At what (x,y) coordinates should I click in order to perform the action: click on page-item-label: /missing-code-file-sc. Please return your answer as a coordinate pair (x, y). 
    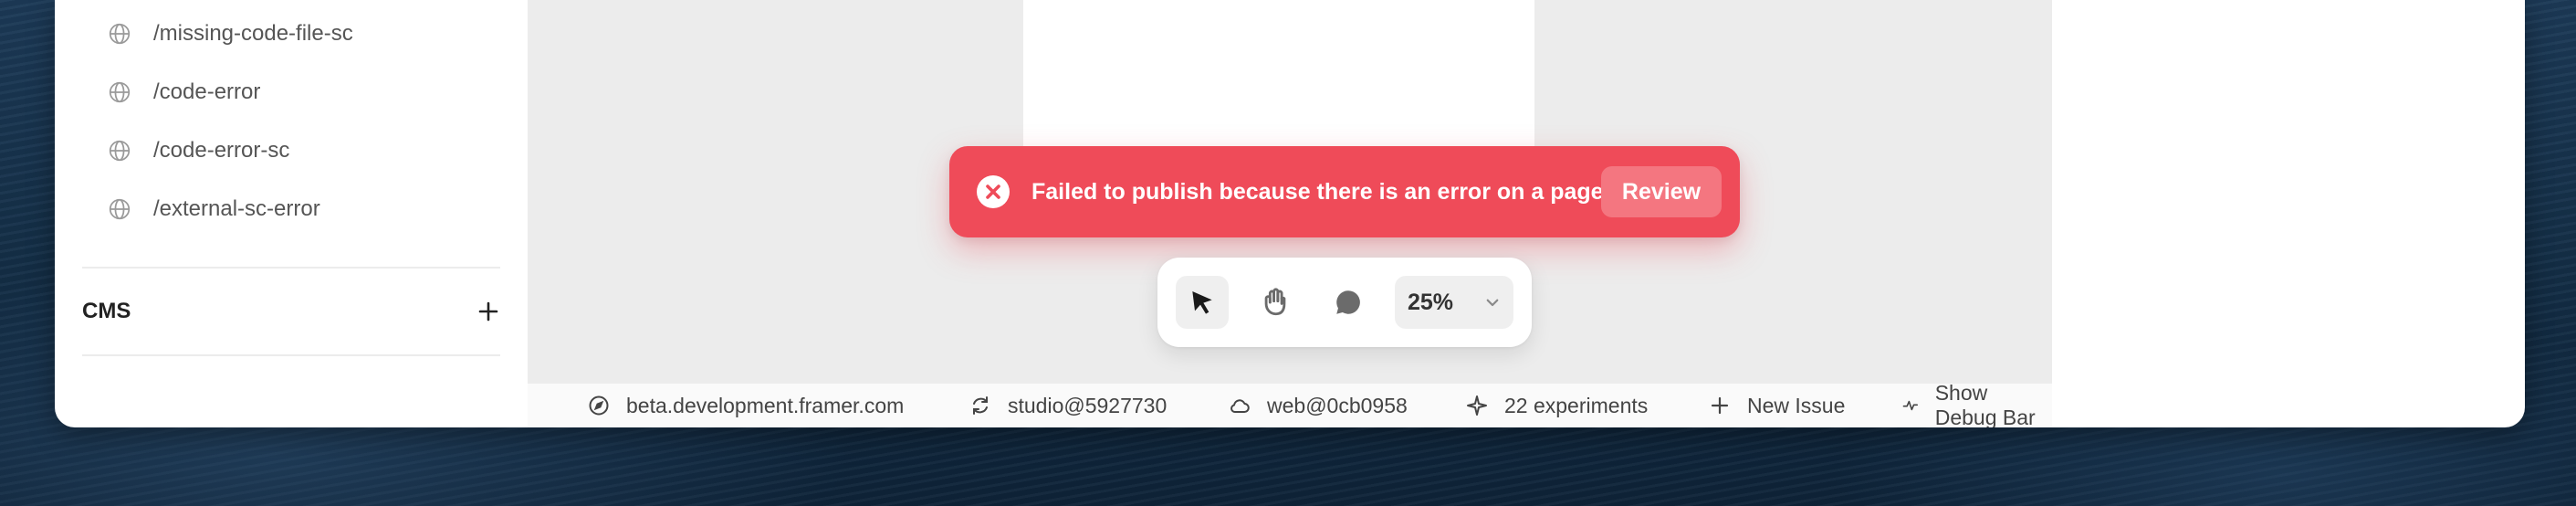
    Looking at the image, I should click on (253, 33).